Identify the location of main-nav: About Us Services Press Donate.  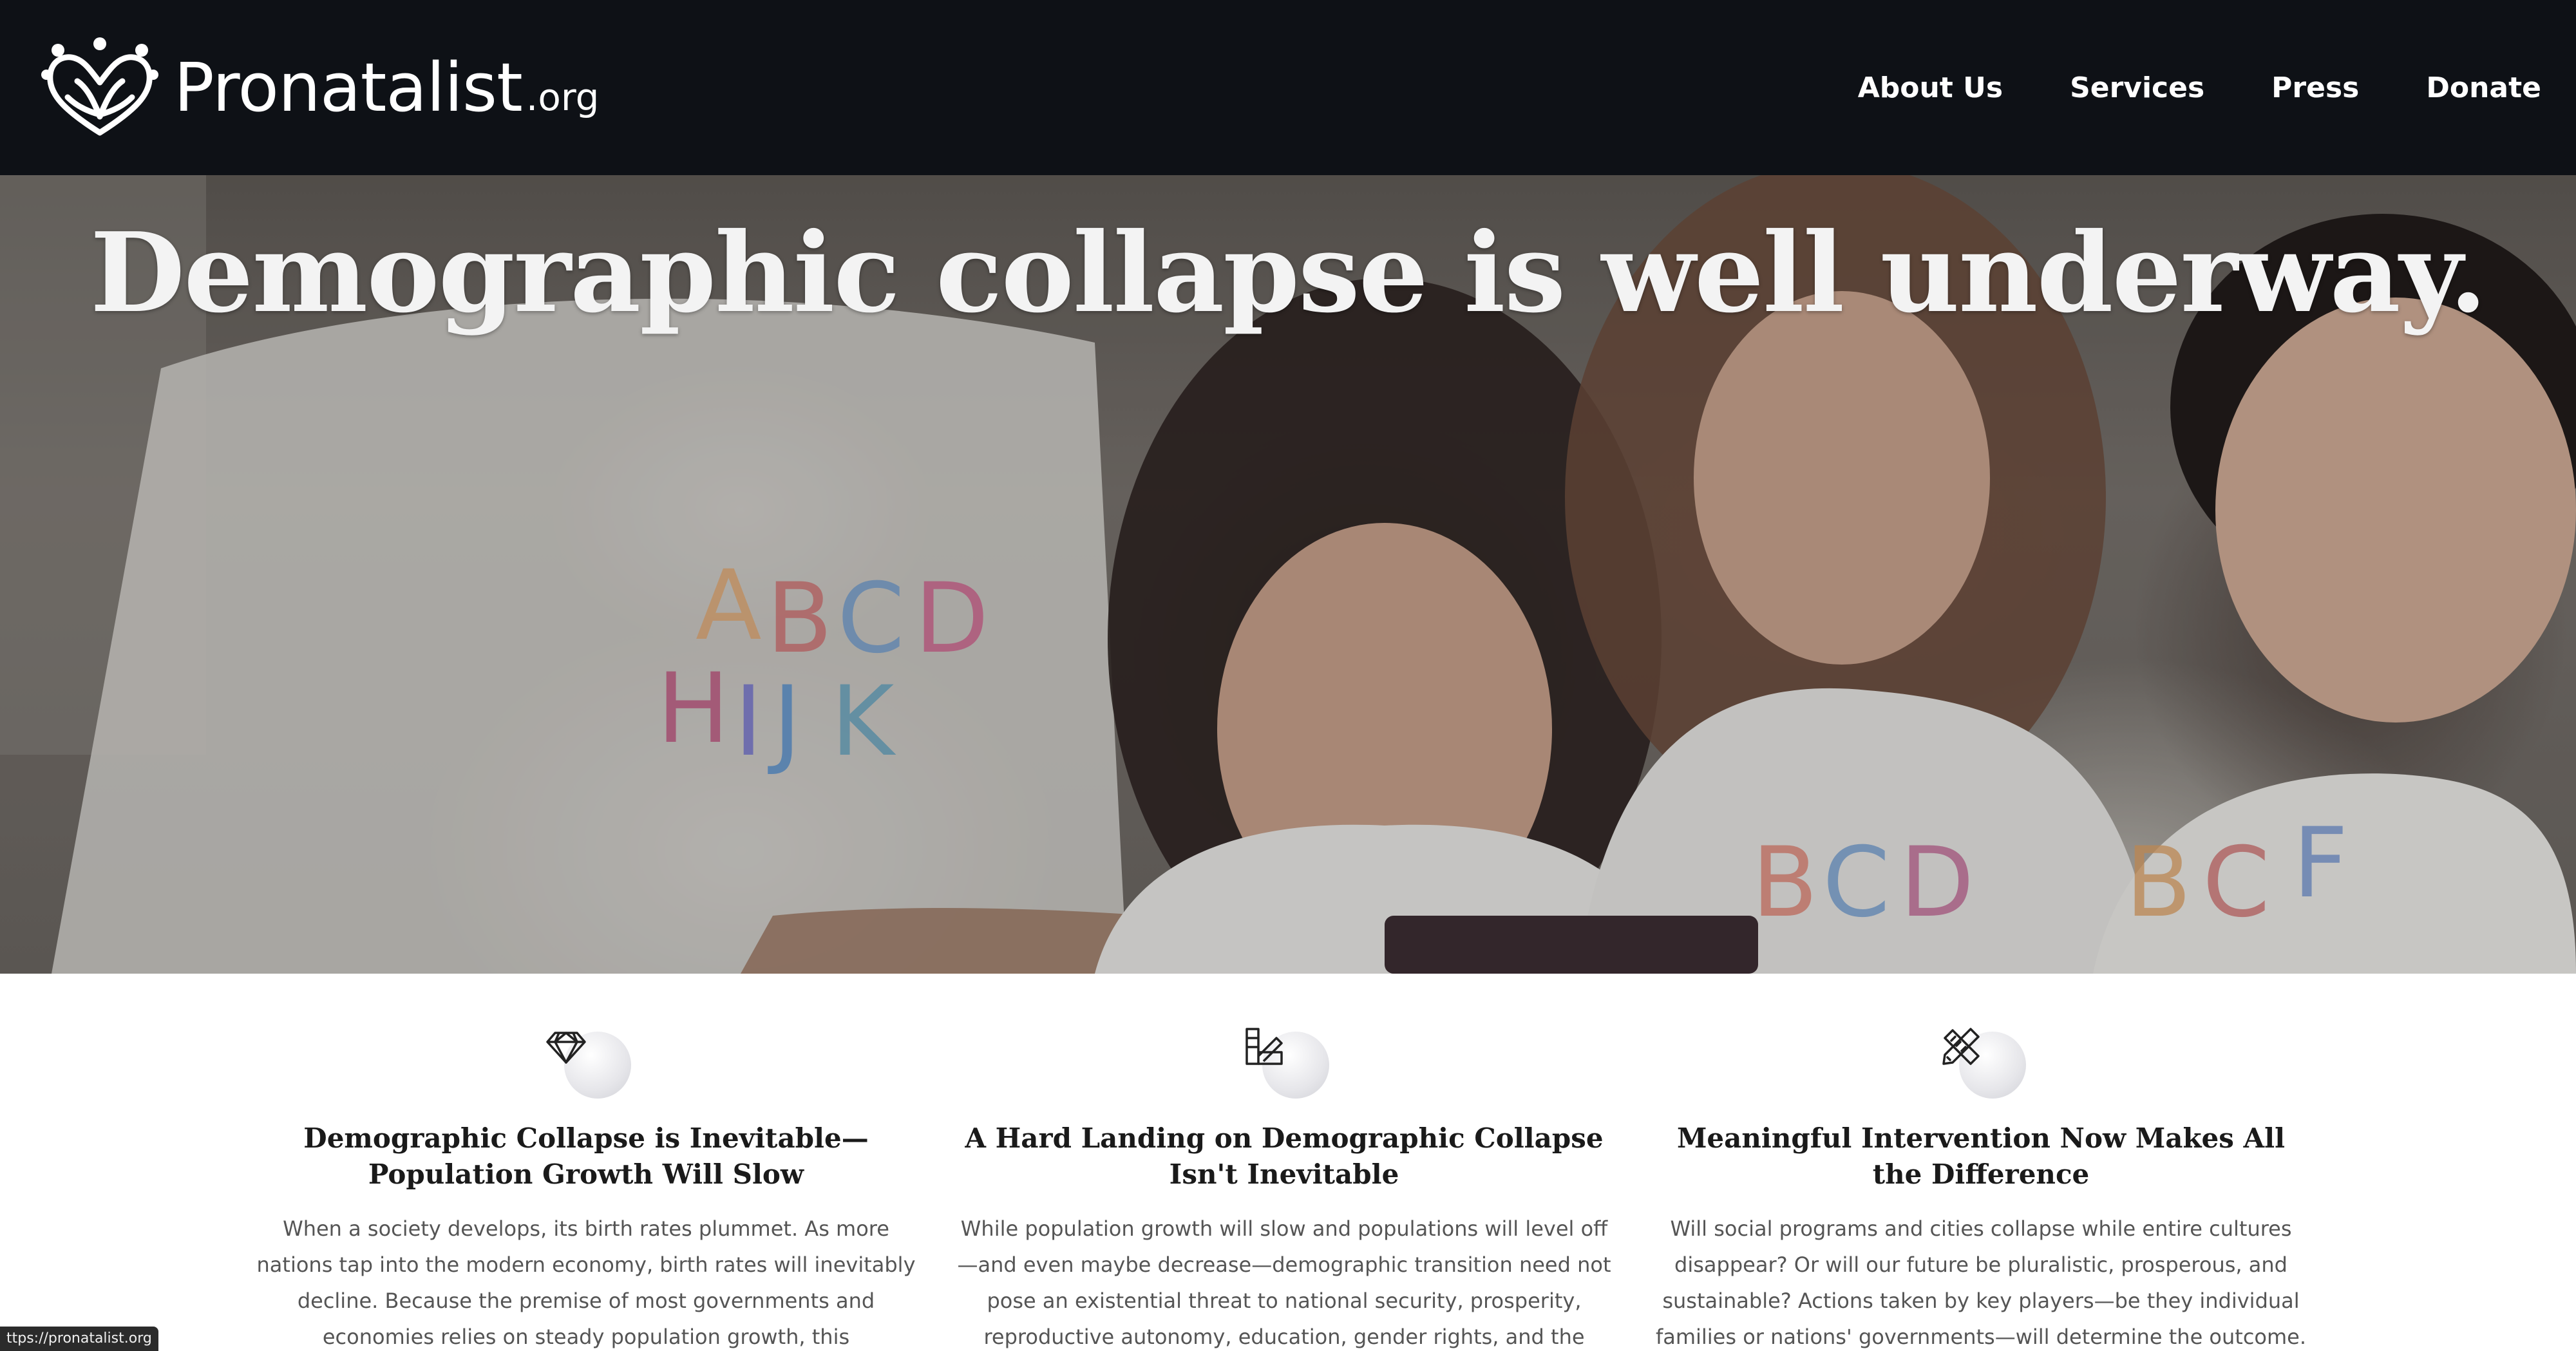
(2166, 87).